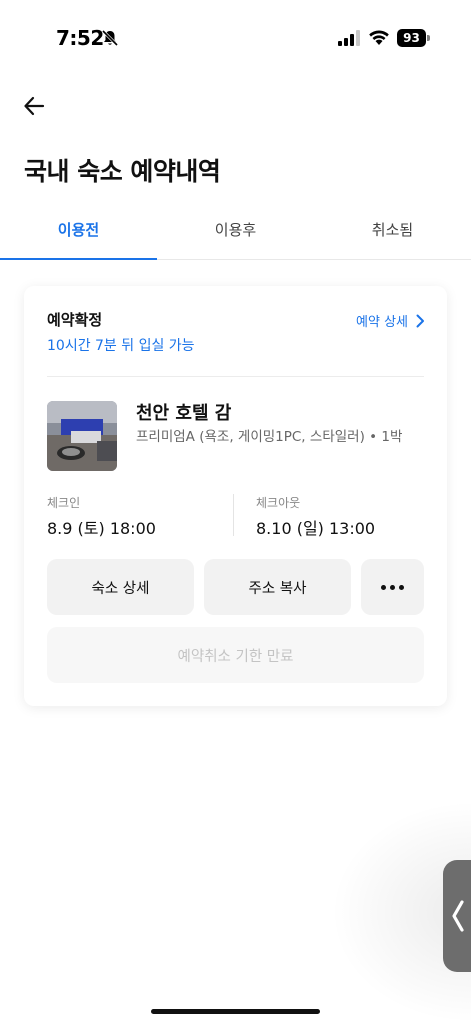 The image size is (471, 1024). What do you see at coordinates (235, 655) in the screenshot?
I see `cancel-booking-button: 예약취소 기한 만료` at bounding box center [235, 655].